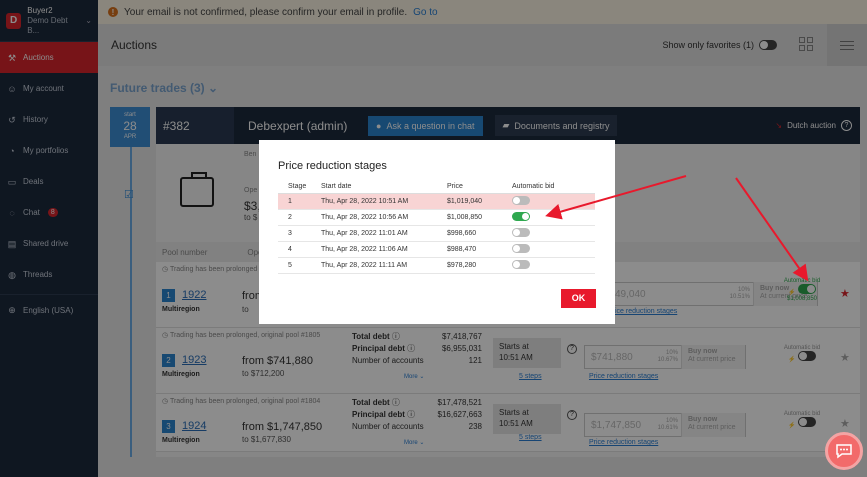 This screenshot has width=867, height=477. What do you see at coordinates (299, 249) in the screenshot?
I see `stage-number: 4` at bounding box center [299, 249].